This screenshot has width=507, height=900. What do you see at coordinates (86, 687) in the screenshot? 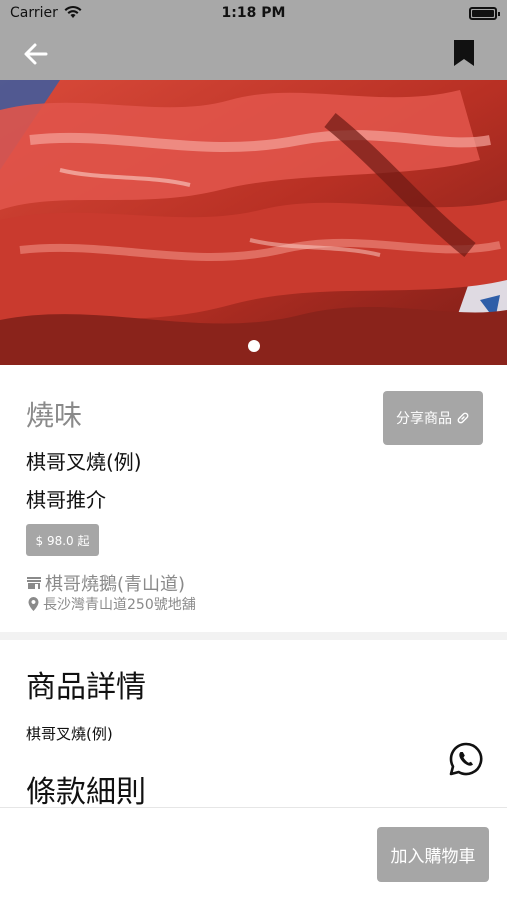
I see `details-title: 商品詳情` at bounding box center [86, 687].